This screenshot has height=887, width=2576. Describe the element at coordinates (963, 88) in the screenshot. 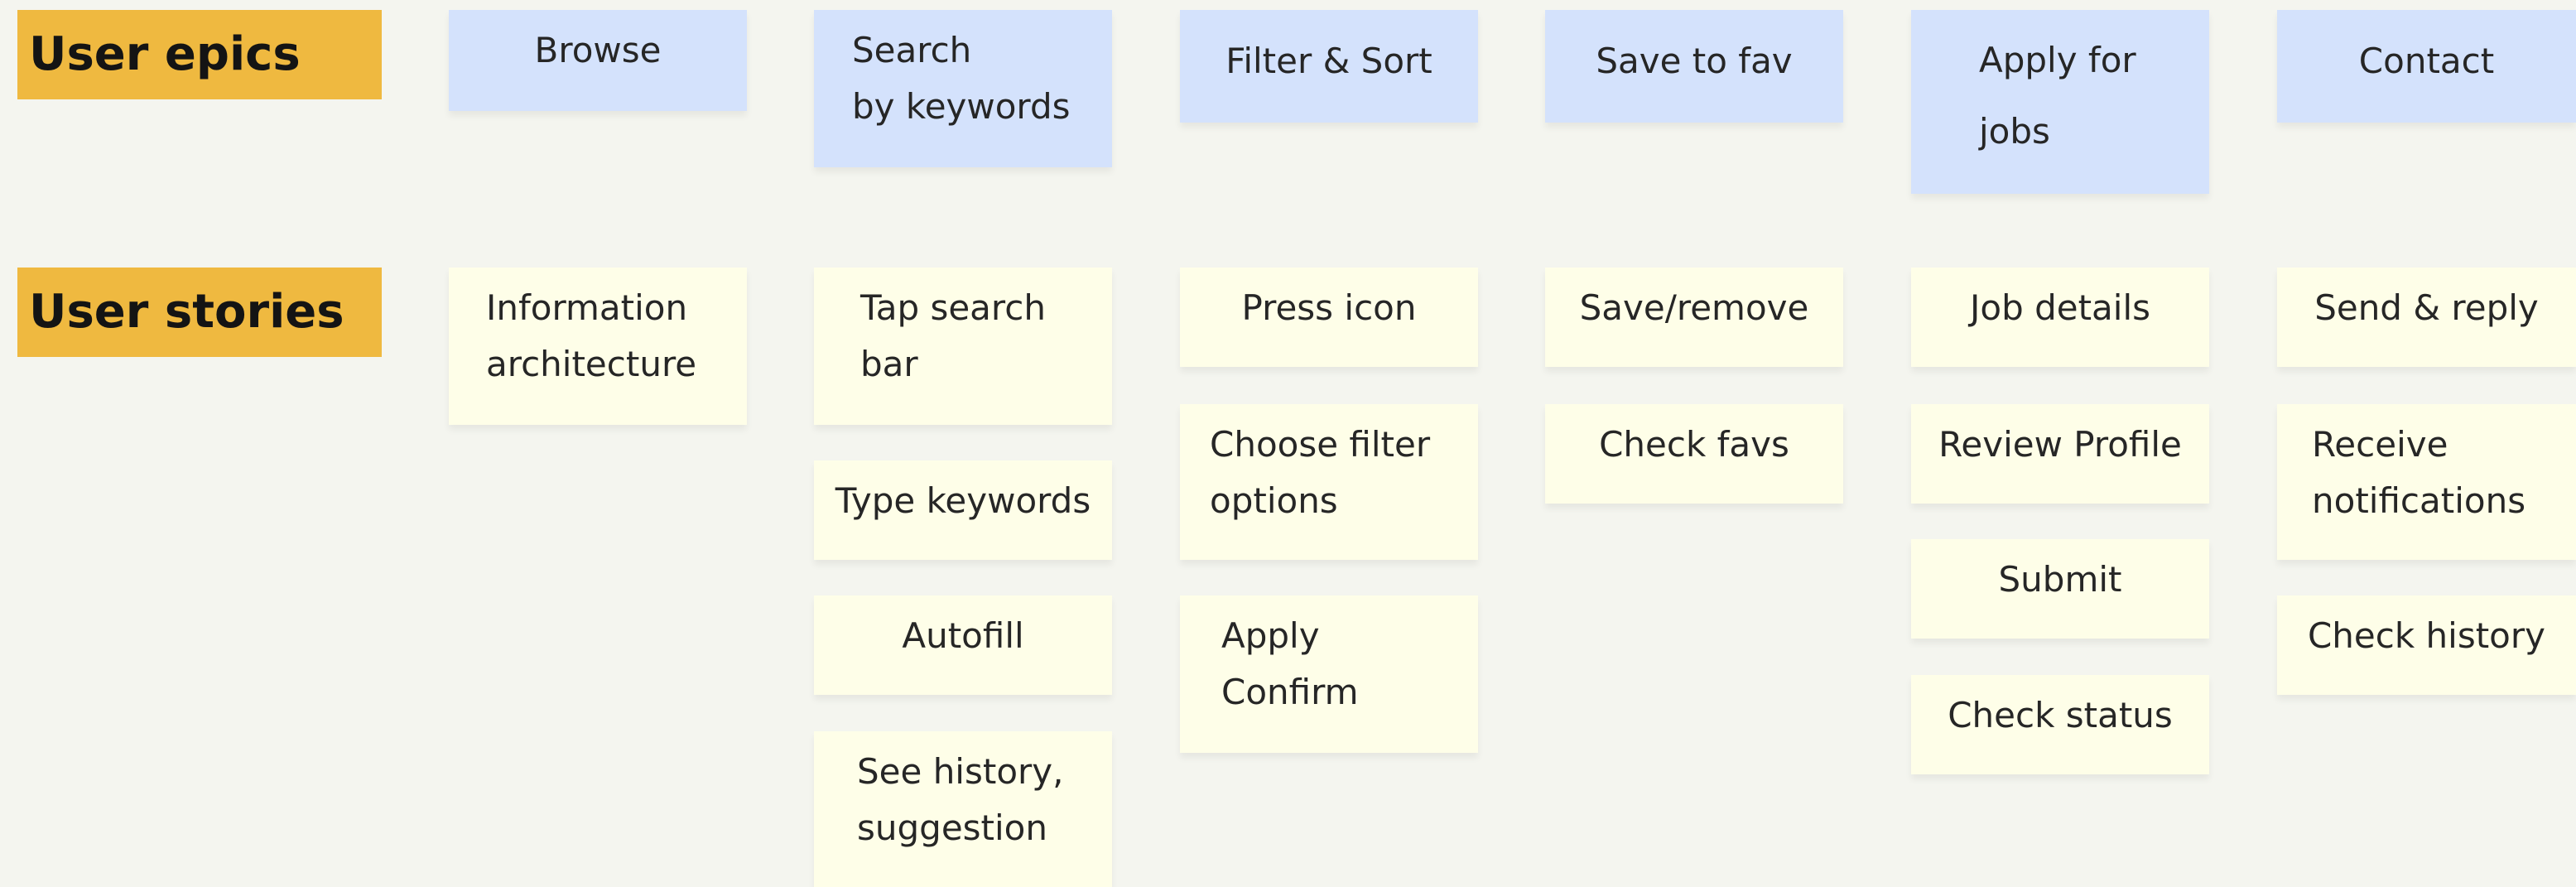

I see `epic-sticky-search-by-keywords: Search by keywords` at that location.